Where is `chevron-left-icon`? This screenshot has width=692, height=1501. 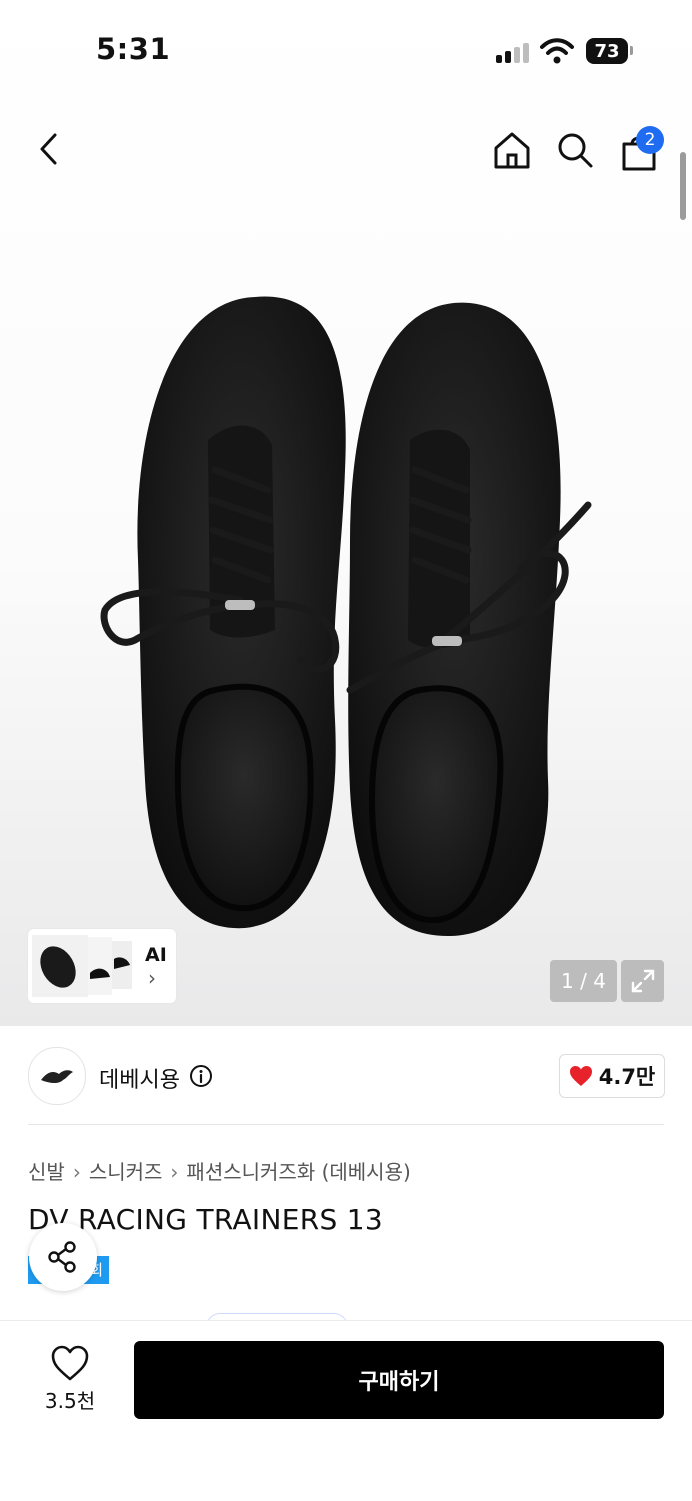
chevron-left-icon is located at coordinates (48, 149).